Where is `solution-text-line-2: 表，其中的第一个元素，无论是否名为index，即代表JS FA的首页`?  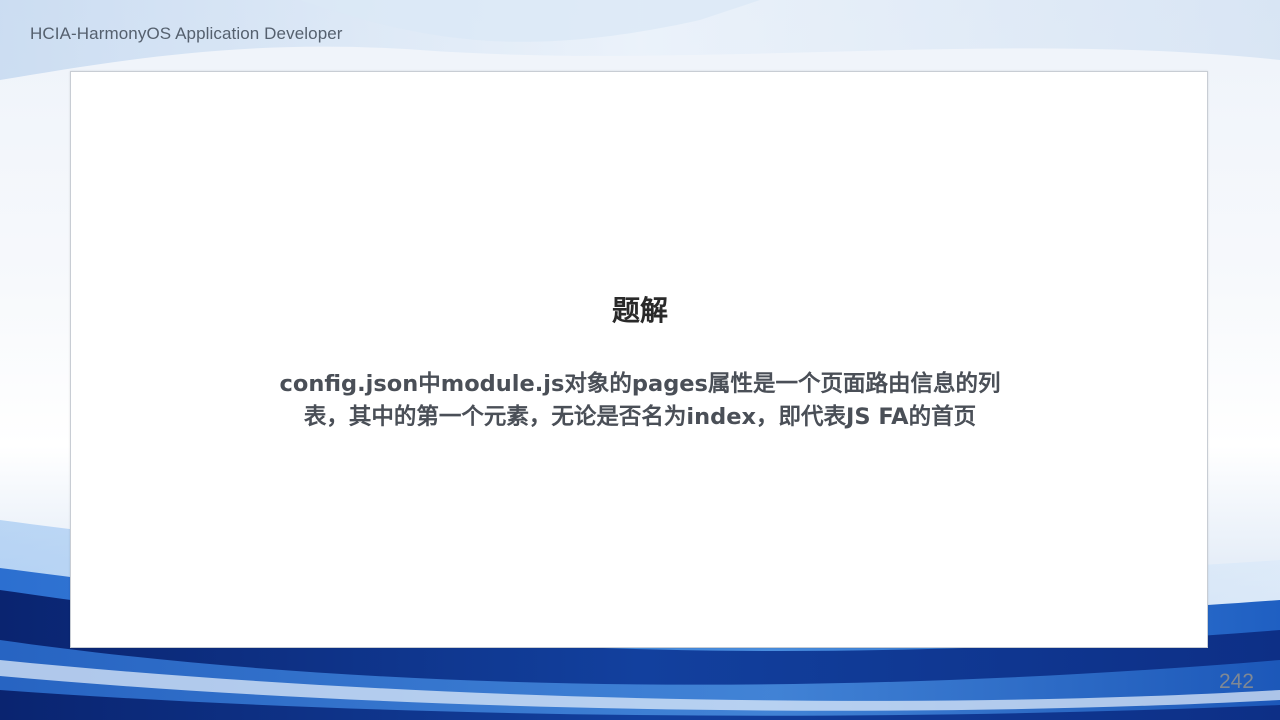 solution-text-line-2: 表，其中的第一个元素，无论是否名为index，即代表JS FA的首页 is located at coordinates (640, 417).